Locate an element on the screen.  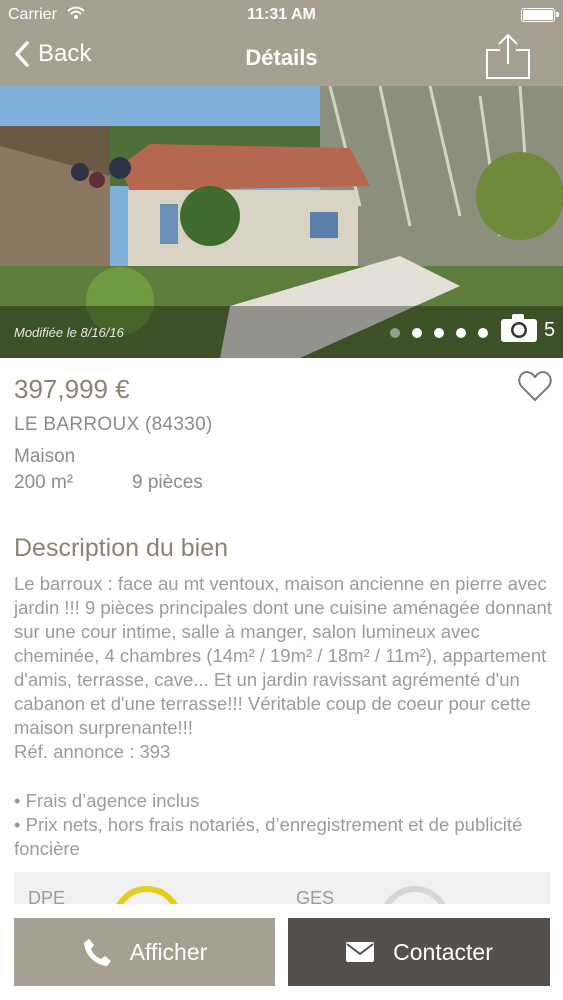
envelope-icon is located at coordinates (360, 952).